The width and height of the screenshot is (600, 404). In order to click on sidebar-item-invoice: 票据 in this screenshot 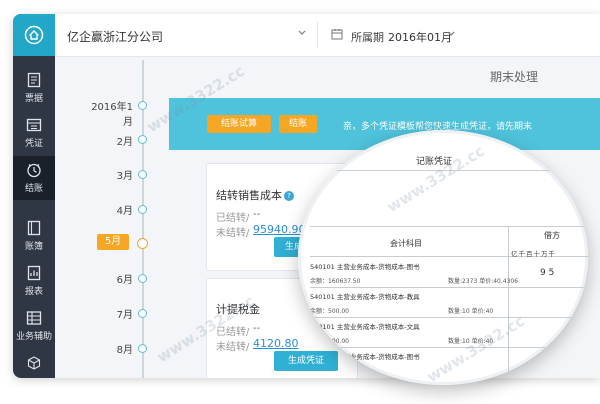, I will do `click(34, 88)`.